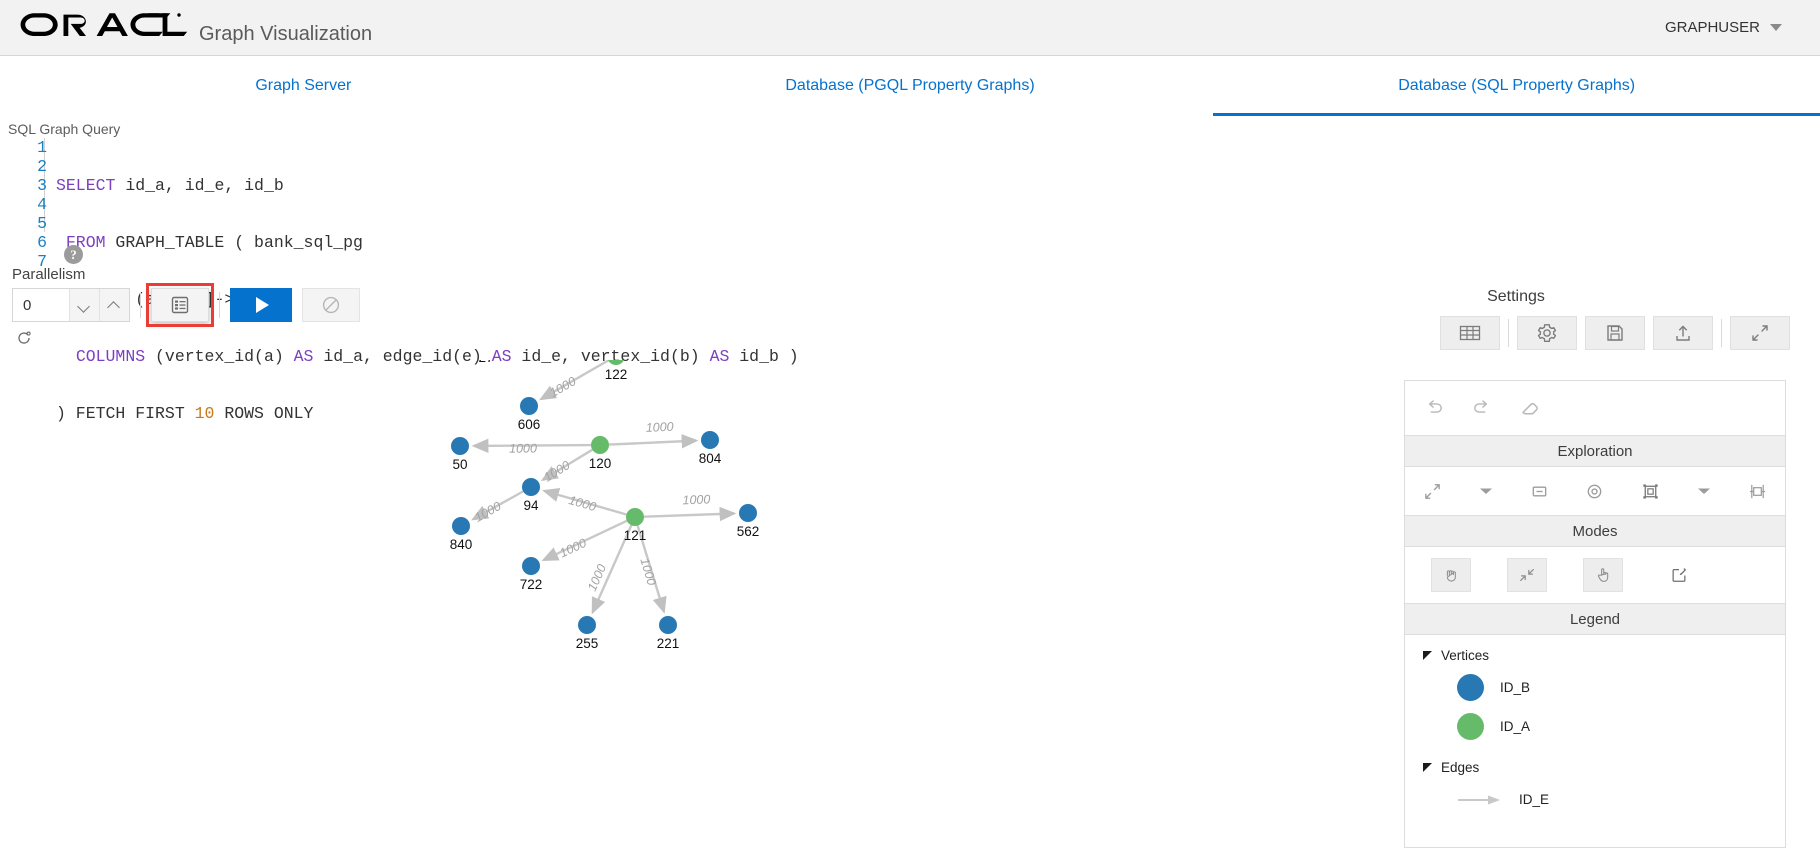 This screenshot has height=853, width=1820. What do you see at coordinates (1470, 726) in the screenshot?
I see `vertex-color-swatch` at bounding box center [1470, 726].